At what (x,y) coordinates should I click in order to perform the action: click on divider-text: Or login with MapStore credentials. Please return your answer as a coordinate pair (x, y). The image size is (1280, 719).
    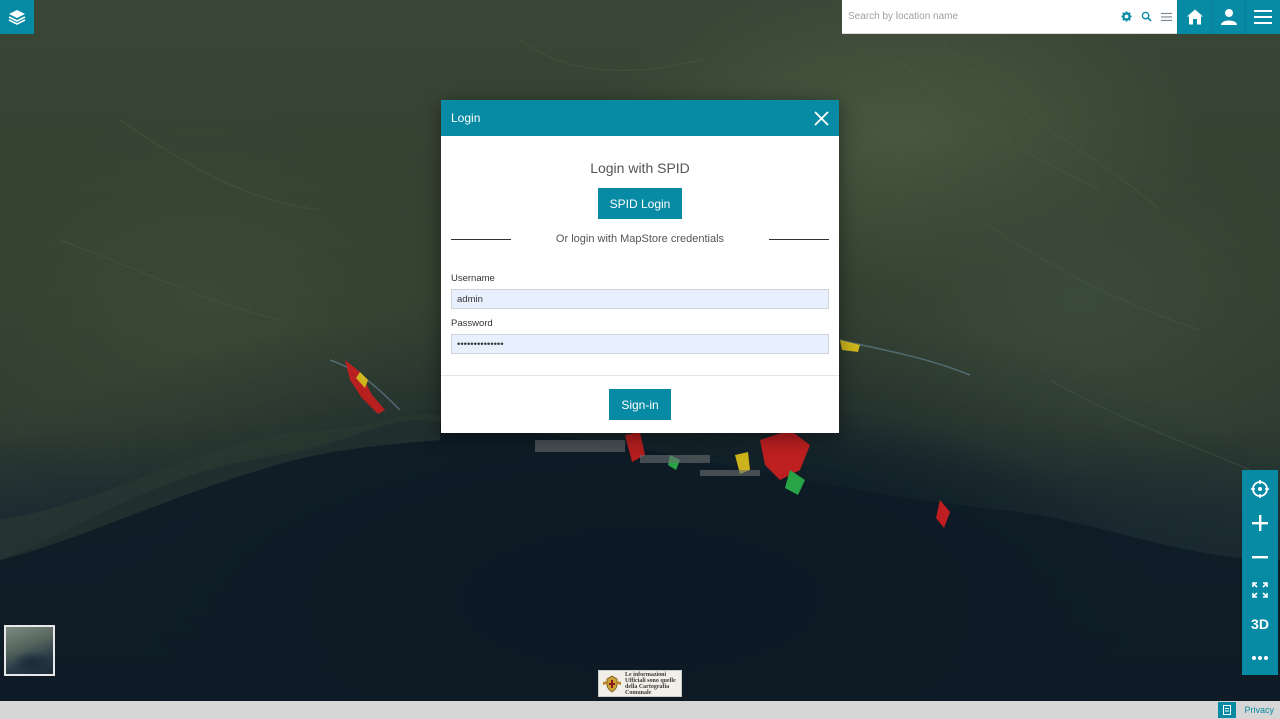
    Looking at the image, I should click on (640, 239).